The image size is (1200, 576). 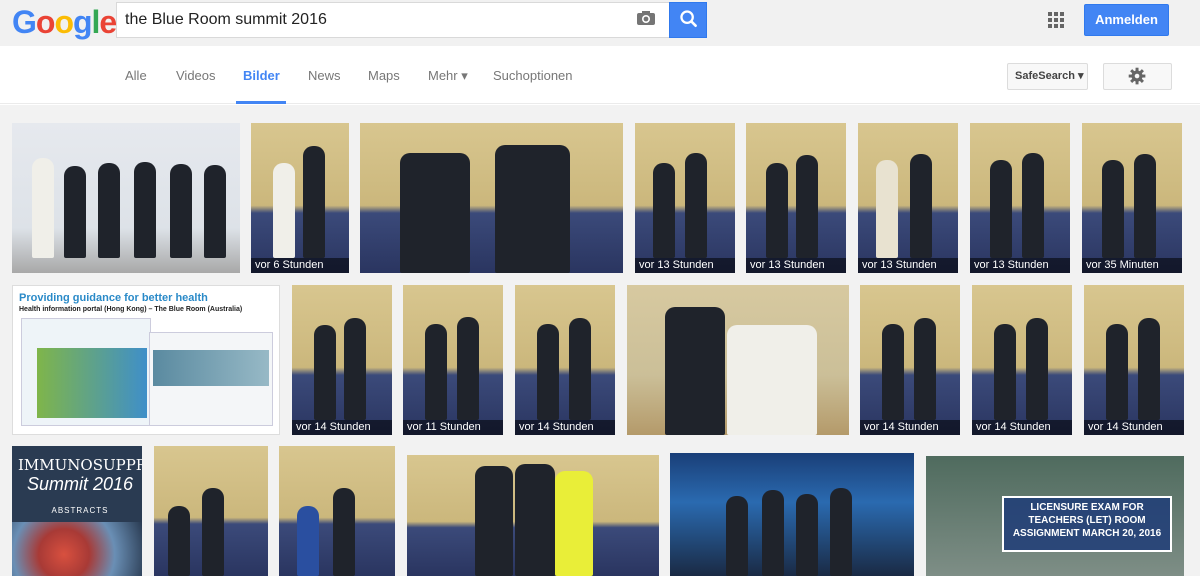 What do you see at coordinates (300, 265) in the screenshot?
I see `result-age-label: vor 6 Stunden` at bounding box center [300, 265].